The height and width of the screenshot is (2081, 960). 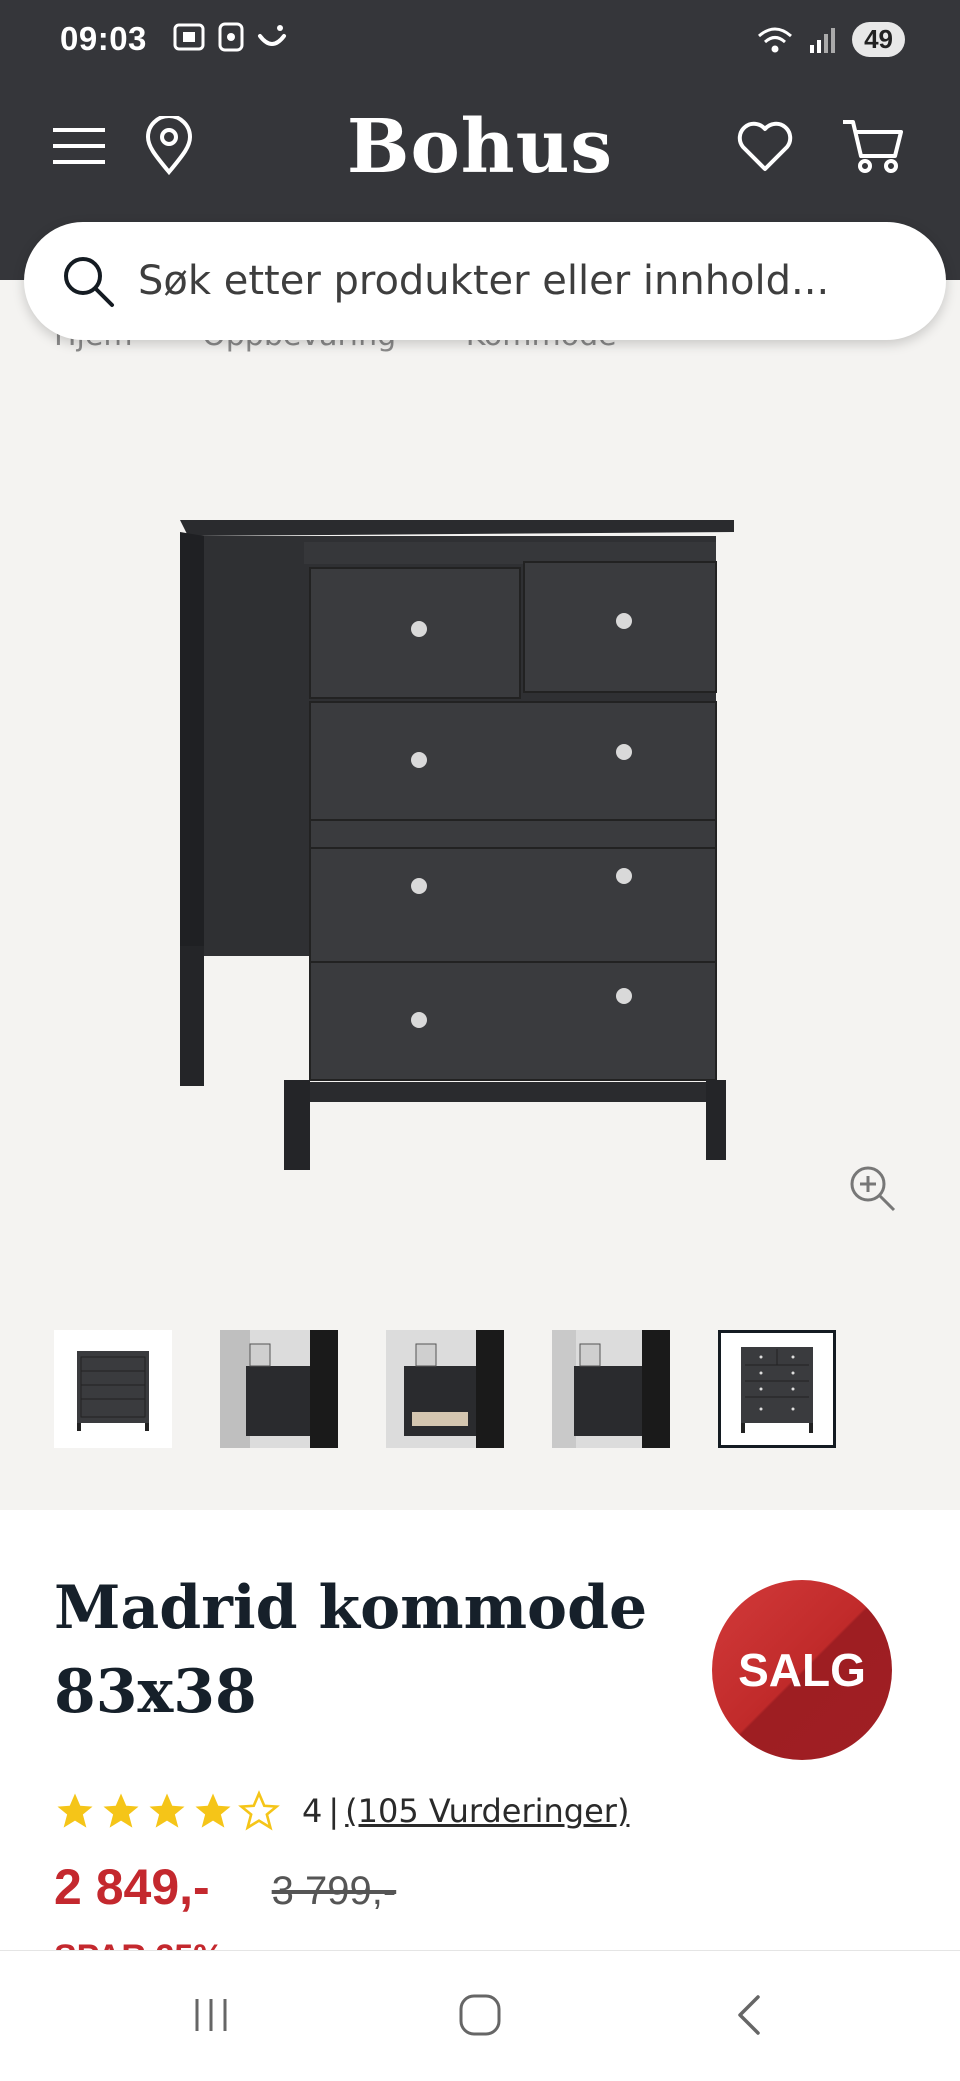 I want to click on zoom-button, so click(x=874, y=1190).